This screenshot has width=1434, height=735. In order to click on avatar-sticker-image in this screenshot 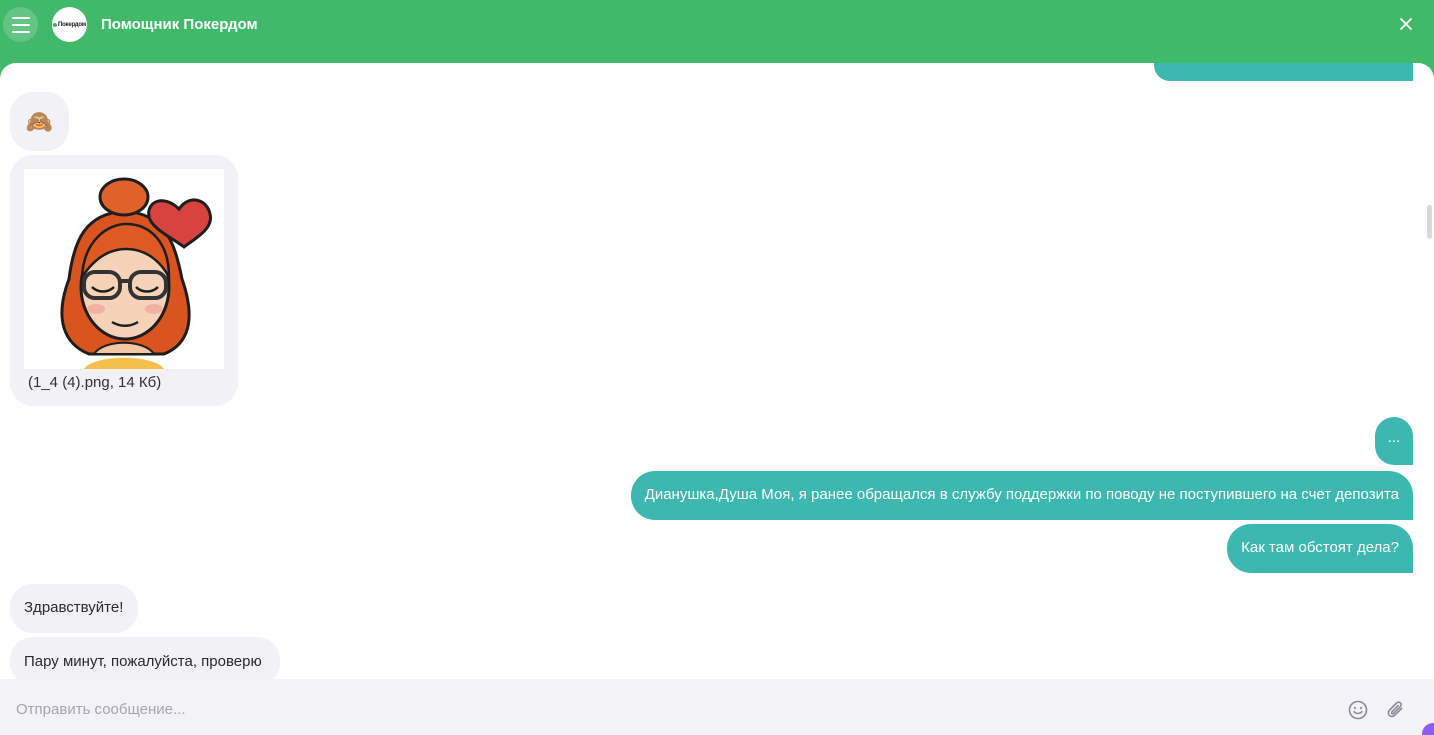, I will do `click(136, 273)`.